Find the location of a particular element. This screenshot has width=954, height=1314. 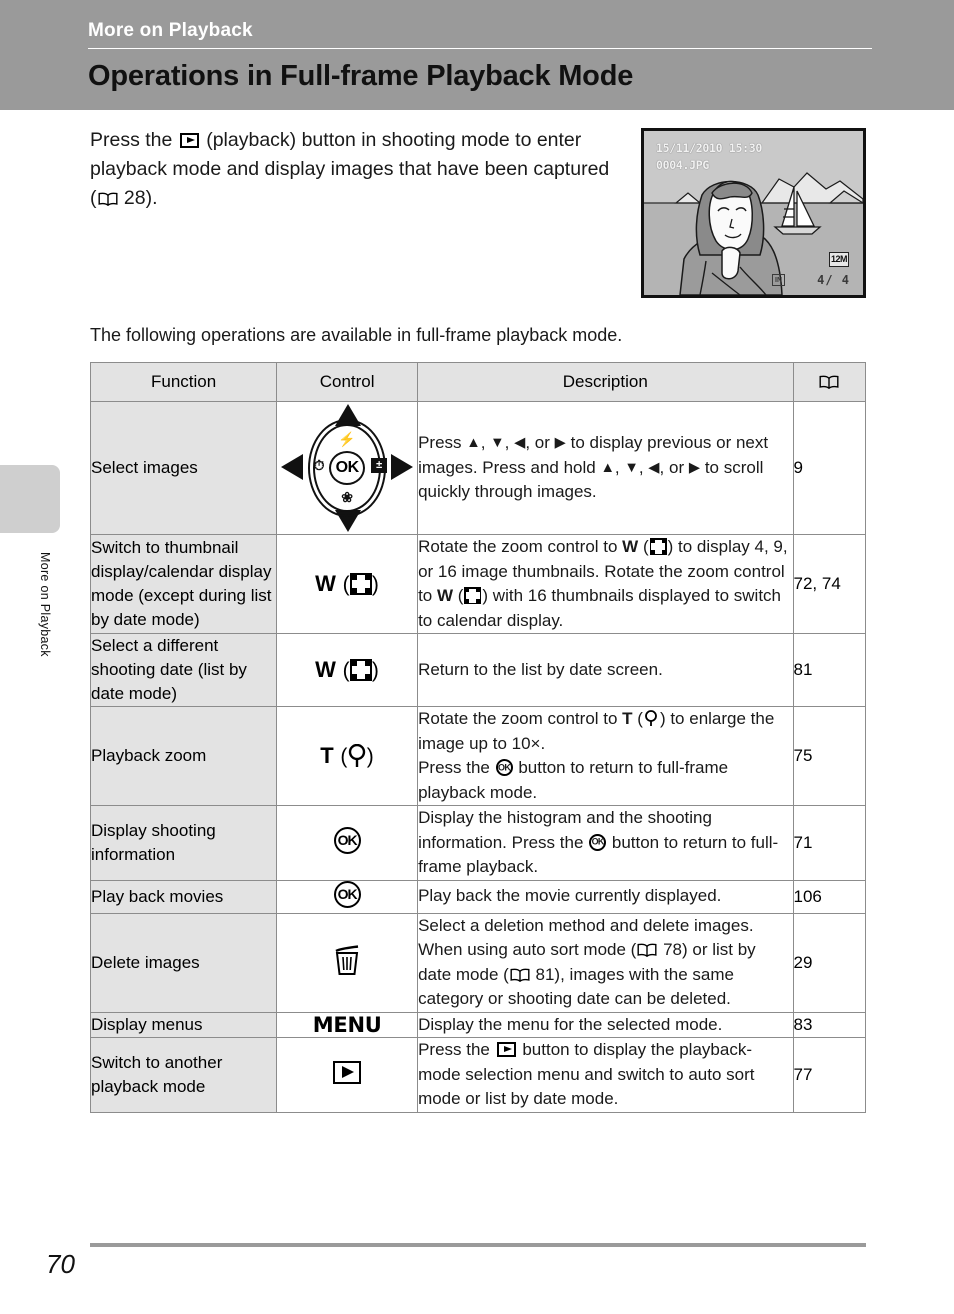

camera-osd-image-size-badge: 12M is located at coordinates (839, 259).